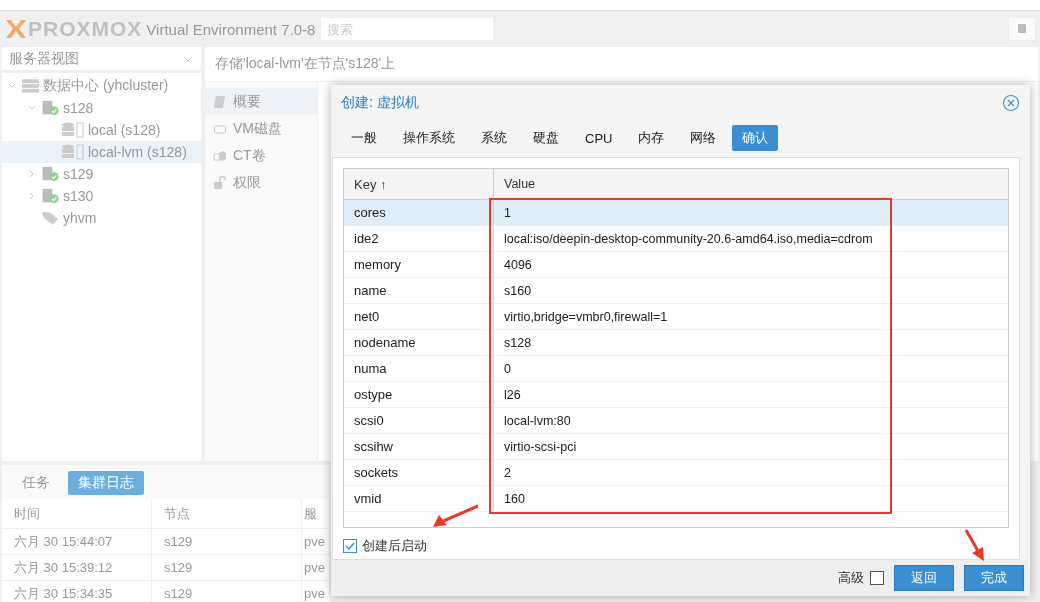  What do you see at coordinates (261, 182) in the screenshot?
I see `nav-item: 权限` at bounding box center [261, 182].